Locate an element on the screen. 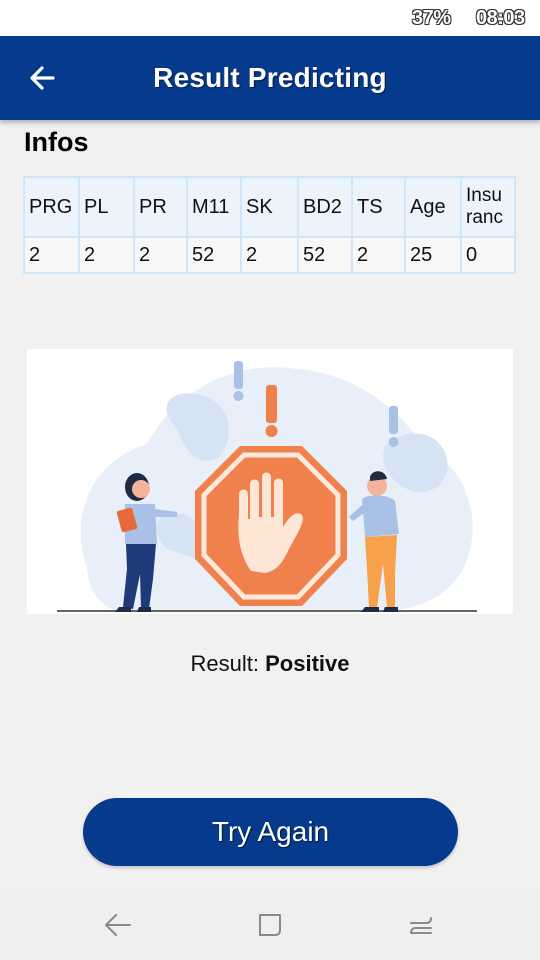 This screenshot has width=540, height=960. result-text: Result: Positive is located at coordinates (270, 664).